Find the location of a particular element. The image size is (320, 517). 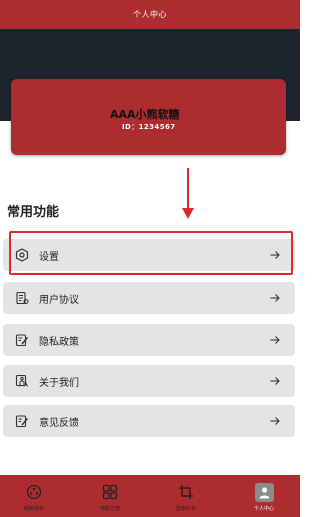

profile-card: AAA小熊软糖 ID：1234567 is located at coordinates (148, 117).